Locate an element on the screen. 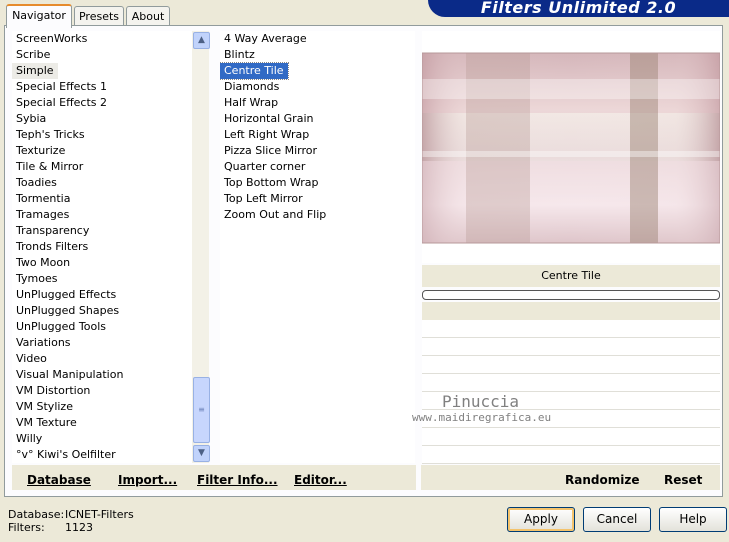 This screenshot has width=729, height=542. category-item: VM Stylize is located at coordinates (102, 407).